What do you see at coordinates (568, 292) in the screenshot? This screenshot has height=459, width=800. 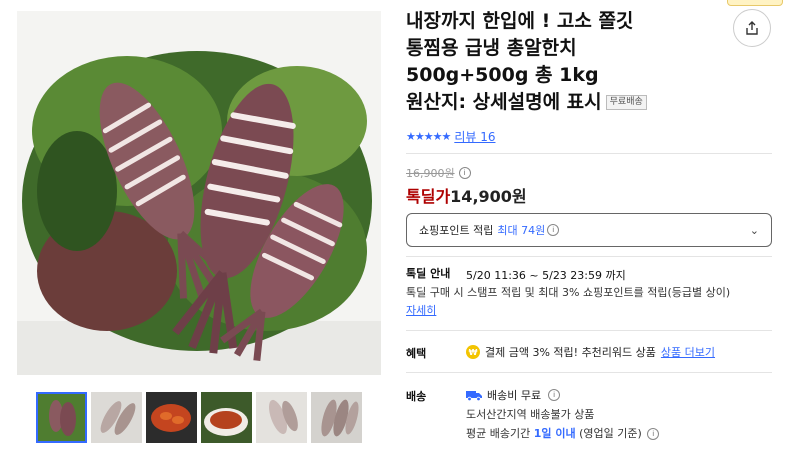 I see `talkdeal-description: 톡딜 구매 시 스탬프 적립 및 최대 3% 쇼핑포인트를 적립(등급별 상이)` at bounding box center [568, 292].